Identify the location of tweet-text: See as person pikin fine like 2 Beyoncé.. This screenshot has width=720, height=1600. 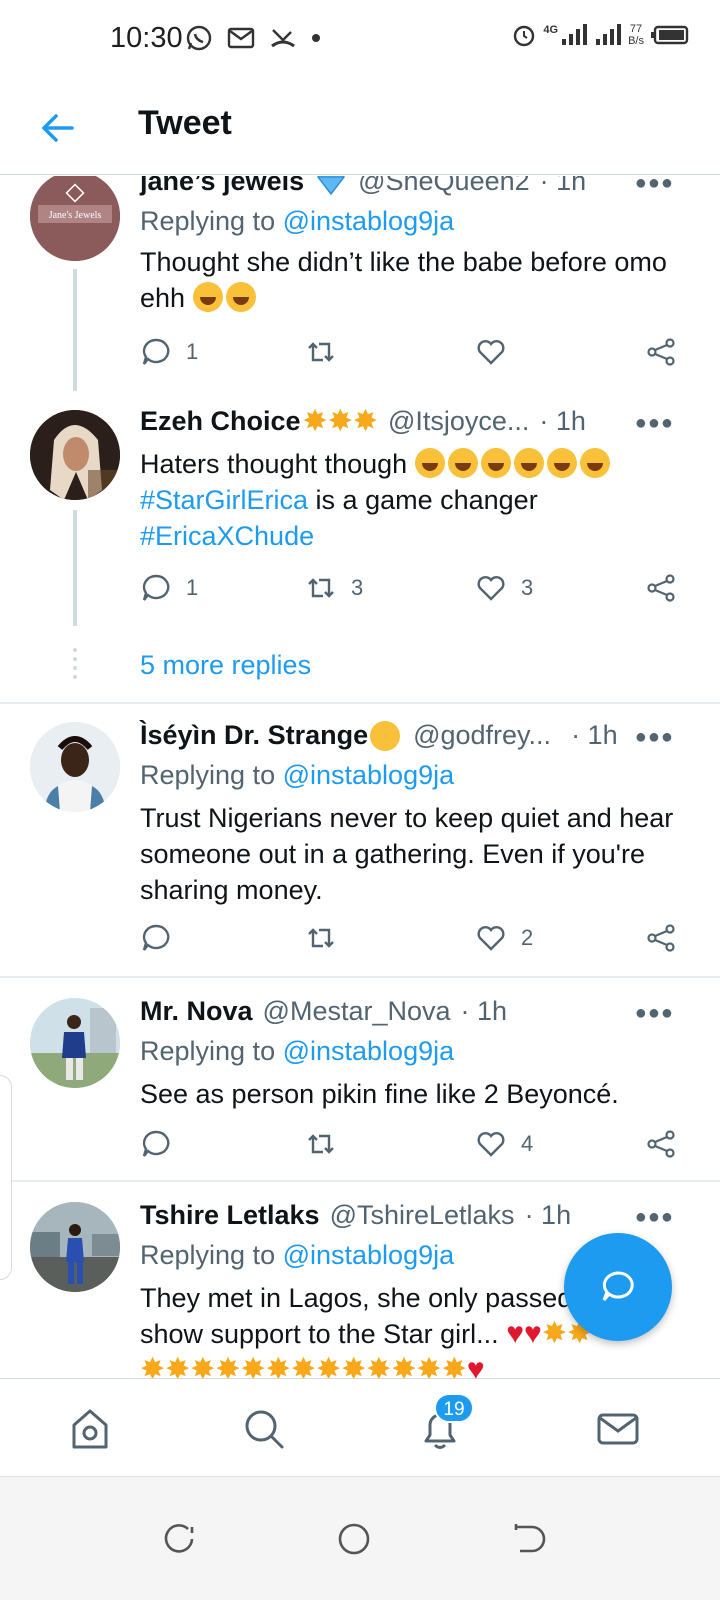
(379, 1094).